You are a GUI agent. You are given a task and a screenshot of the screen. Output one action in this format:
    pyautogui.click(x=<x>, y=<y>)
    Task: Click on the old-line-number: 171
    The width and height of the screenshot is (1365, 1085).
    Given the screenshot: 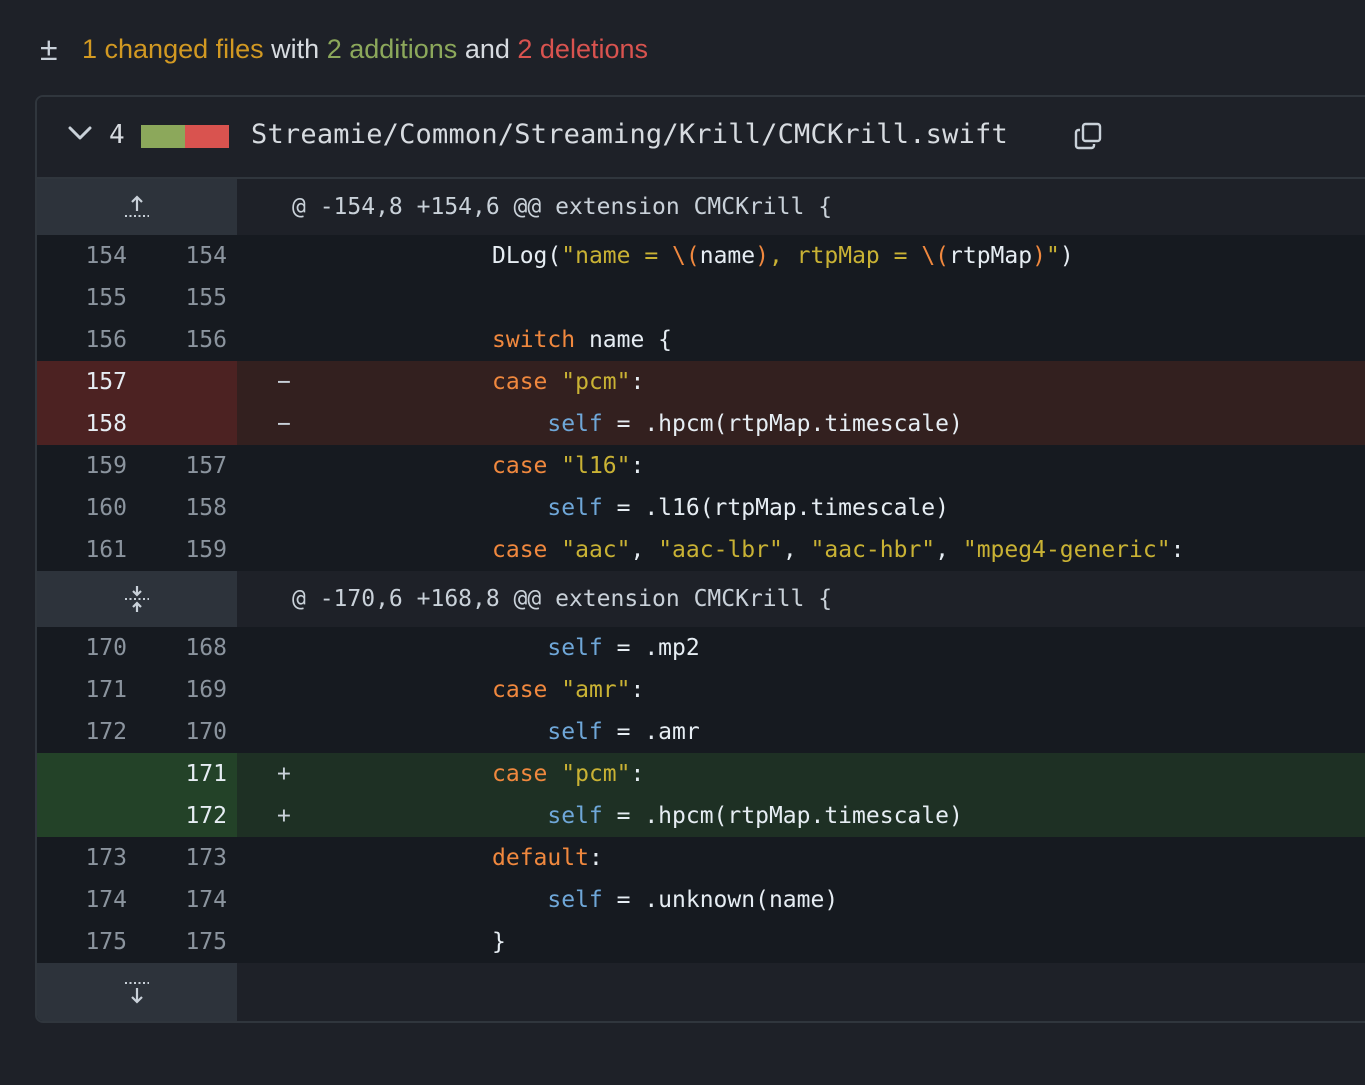 What is the action you would take?
    pyautogui.click(x=97, y=690)
    